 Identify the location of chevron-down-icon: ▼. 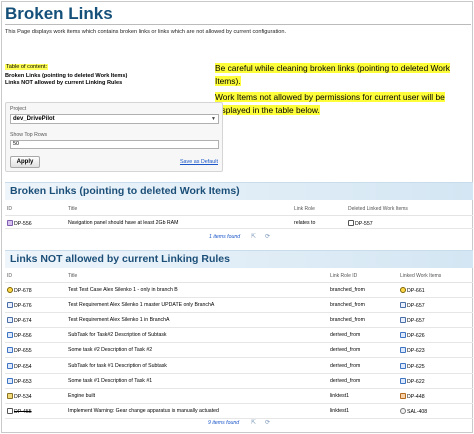
(213, 119).